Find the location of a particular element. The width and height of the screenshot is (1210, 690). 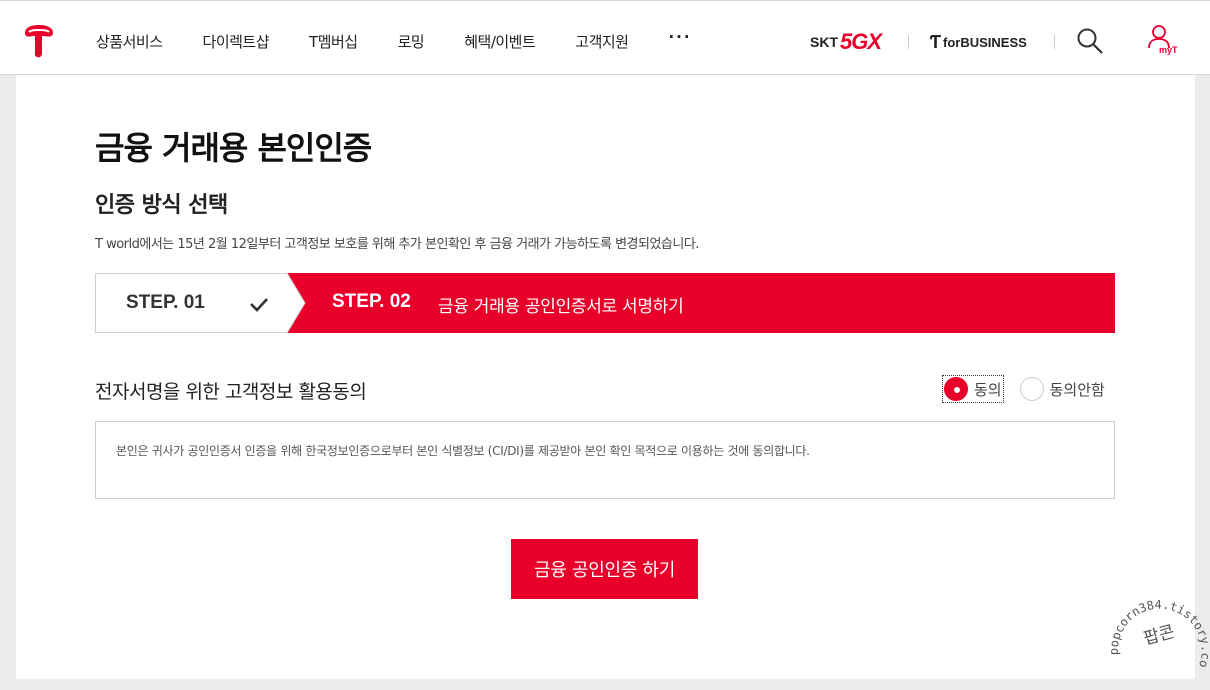

t-logo-icon is located at coordinates (39, 41).